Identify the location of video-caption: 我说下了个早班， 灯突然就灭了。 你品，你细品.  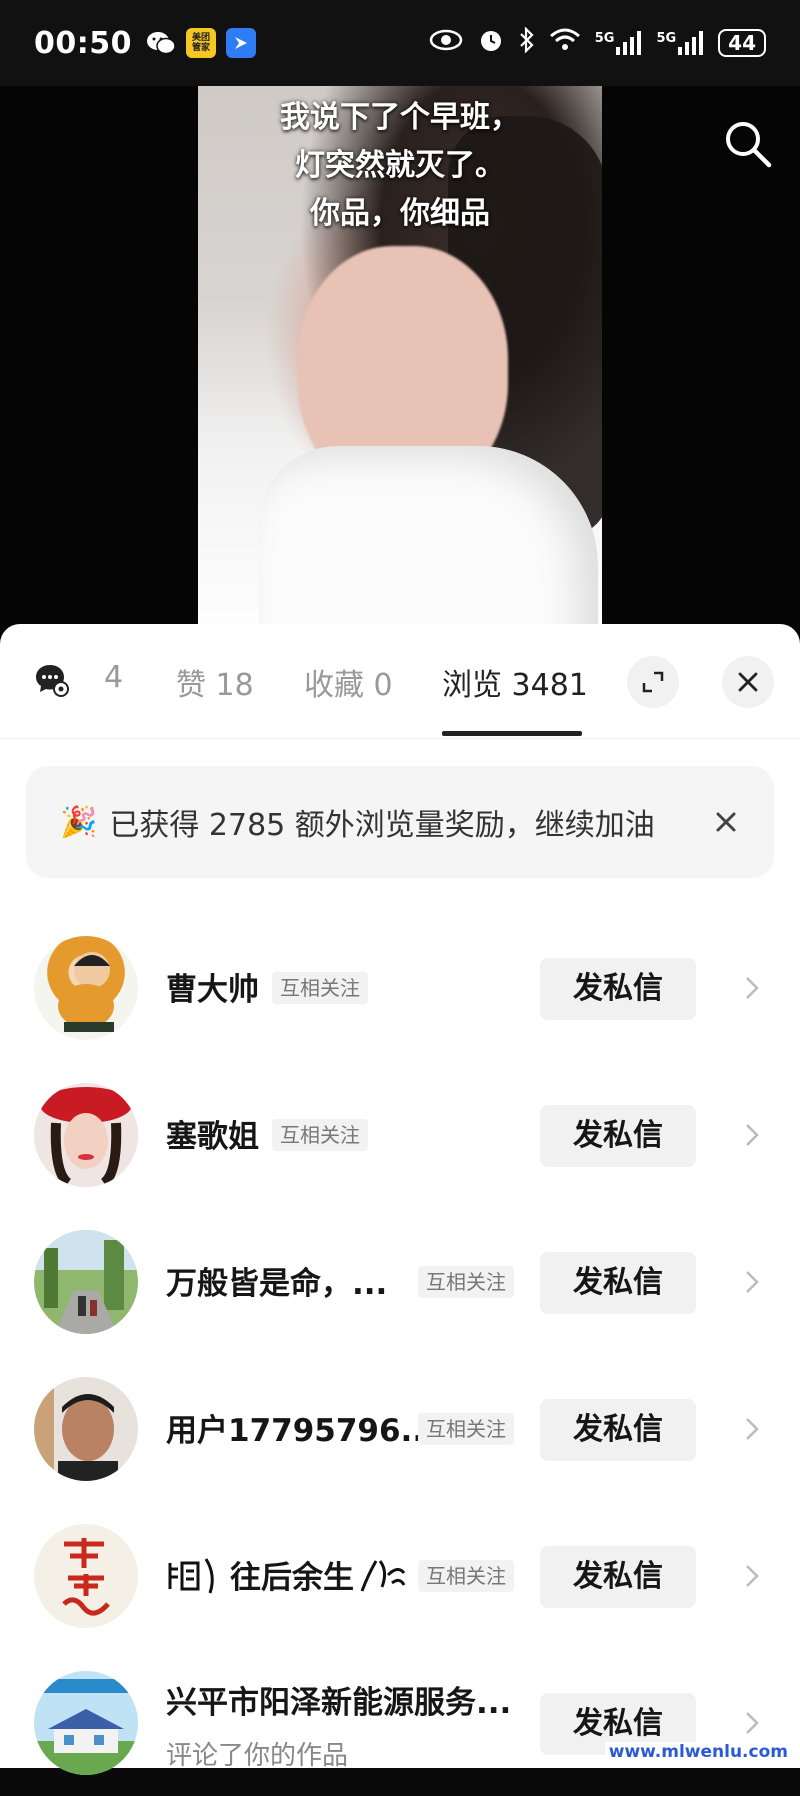
(400, 166).